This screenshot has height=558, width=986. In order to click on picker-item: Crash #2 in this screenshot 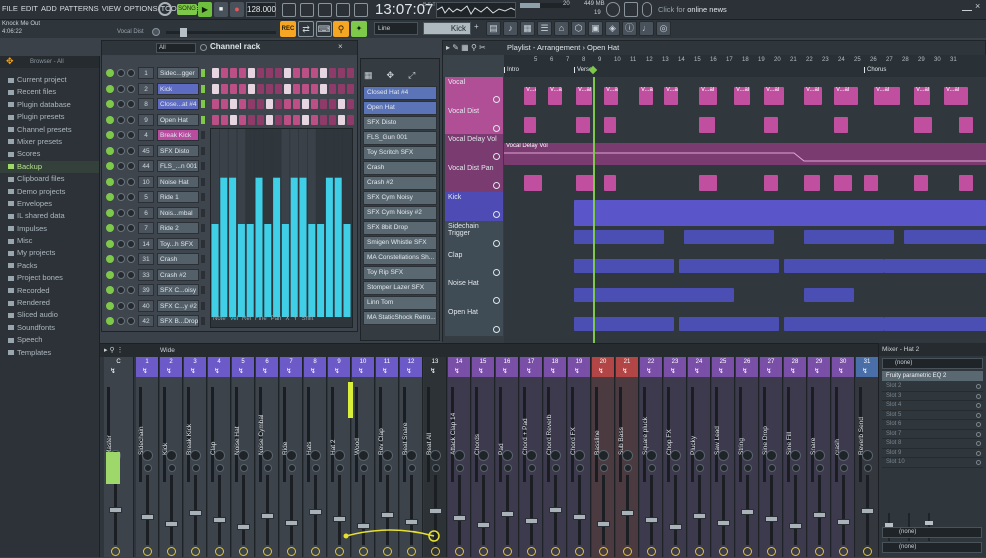, I will do `click(400, 183)`.